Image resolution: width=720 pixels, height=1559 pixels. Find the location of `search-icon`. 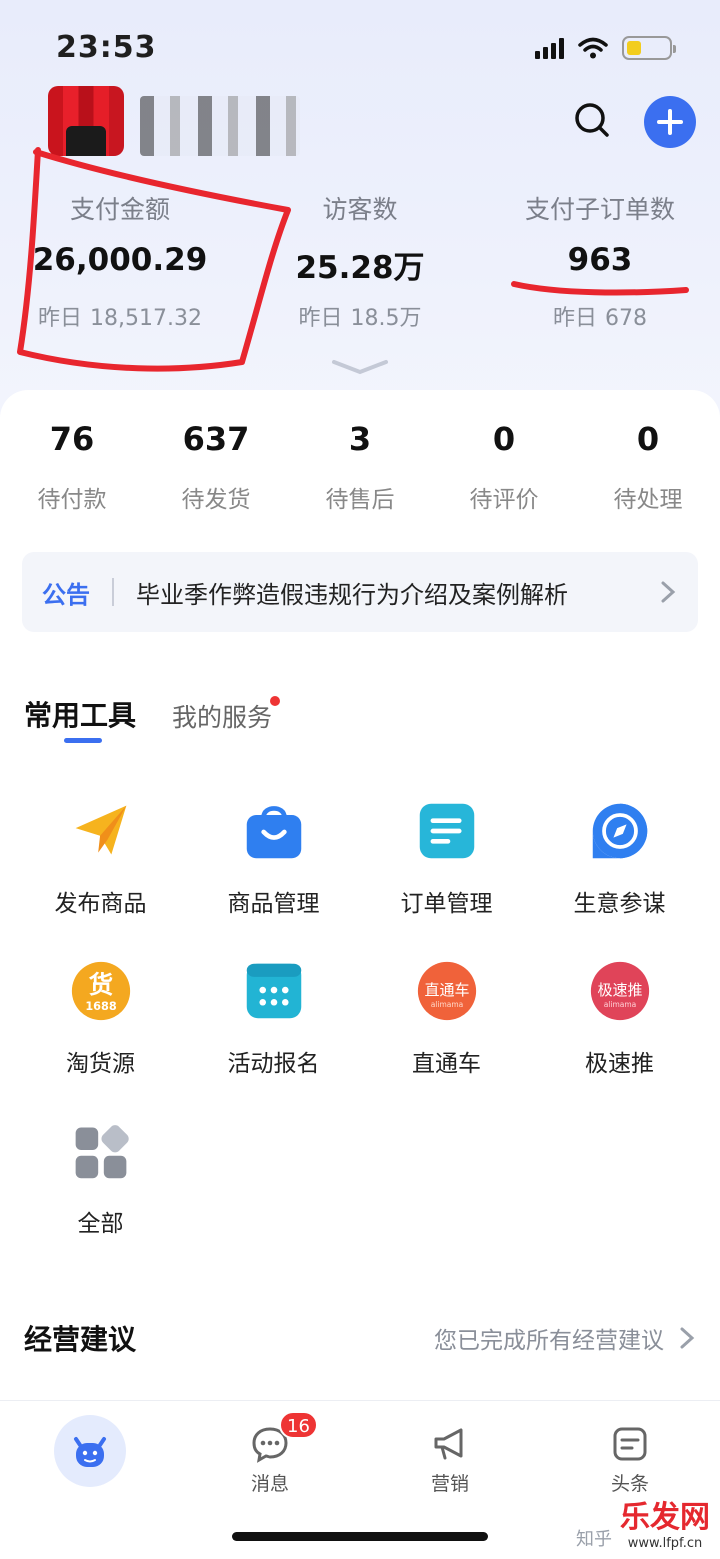

search-icon is located at coordinates (592, 120).